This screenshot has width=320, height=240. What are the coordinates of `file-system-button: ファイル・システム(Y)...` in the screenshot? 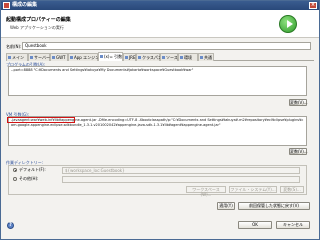 It's located at (253, 189).